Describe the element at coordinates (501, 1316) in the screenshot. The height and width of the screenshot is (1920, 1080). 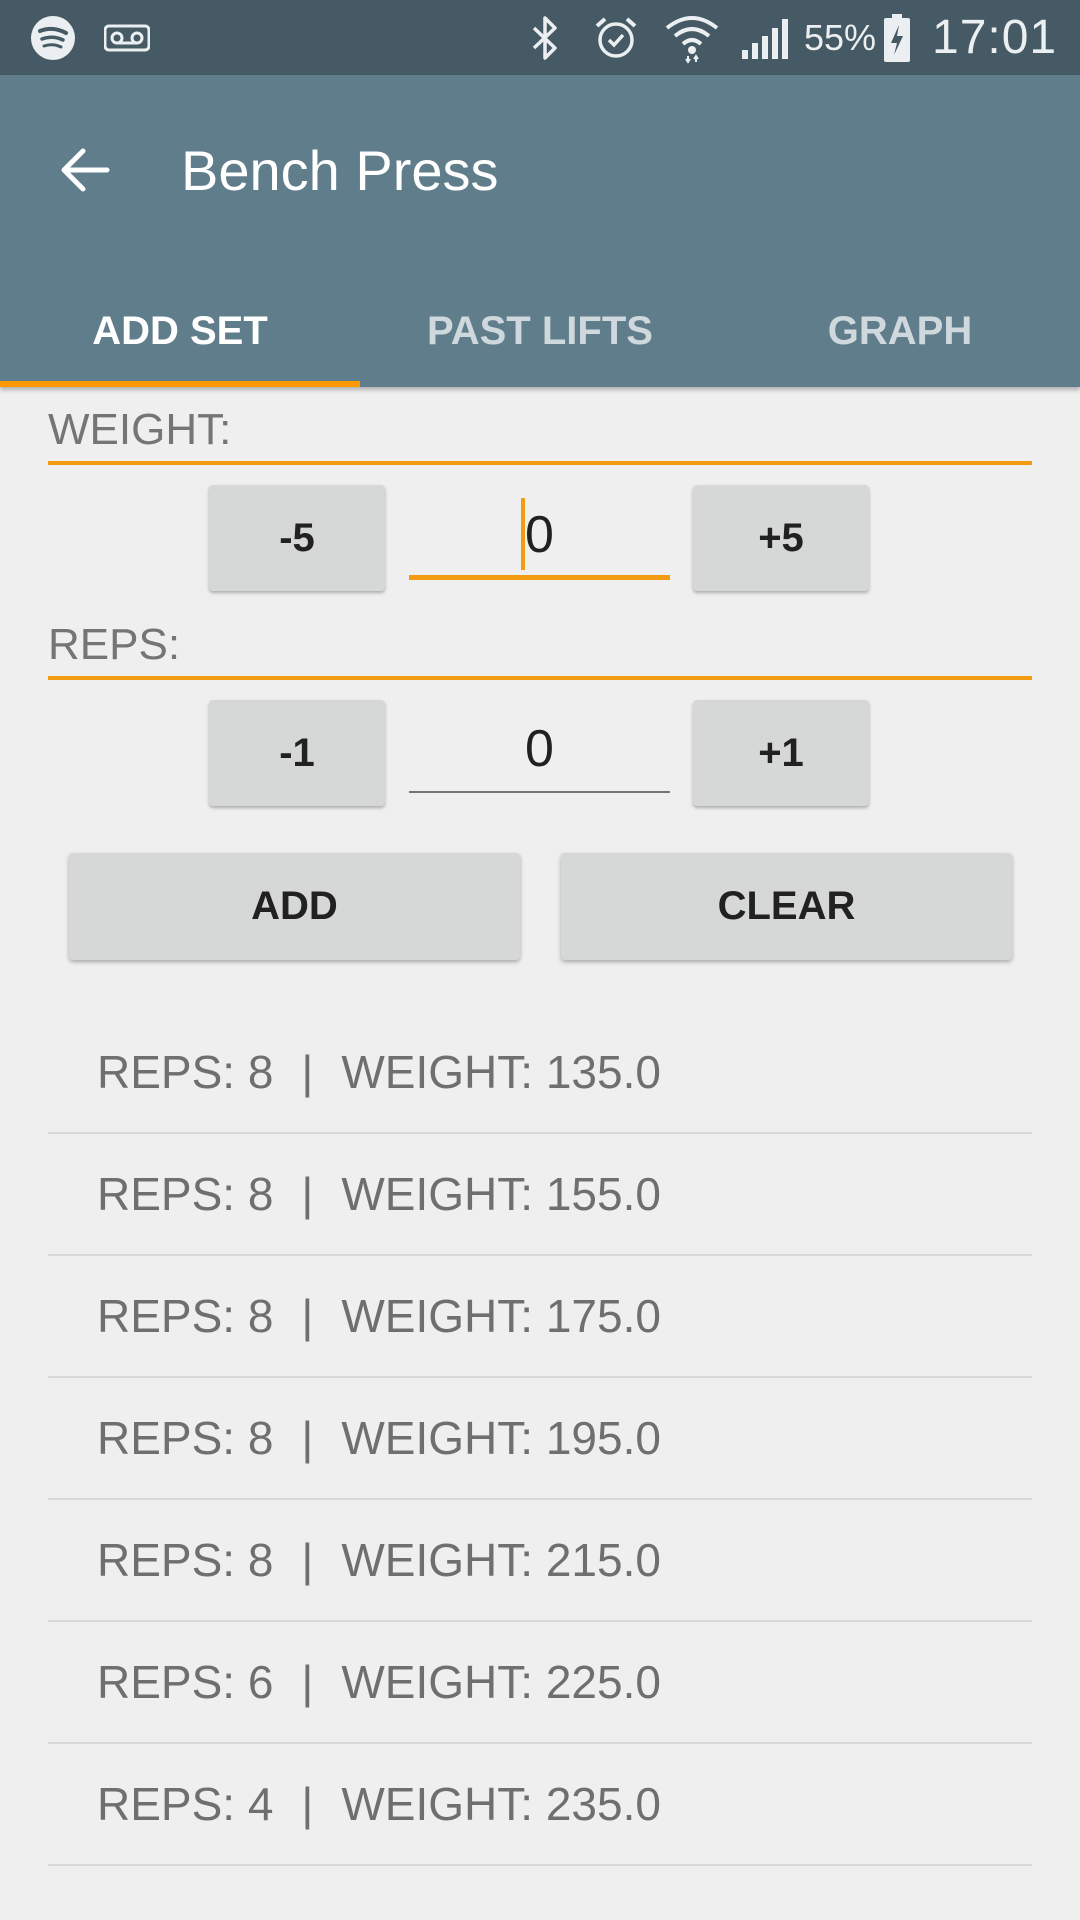
I see `set-weight: WEIGHT: 175.0` at that location.